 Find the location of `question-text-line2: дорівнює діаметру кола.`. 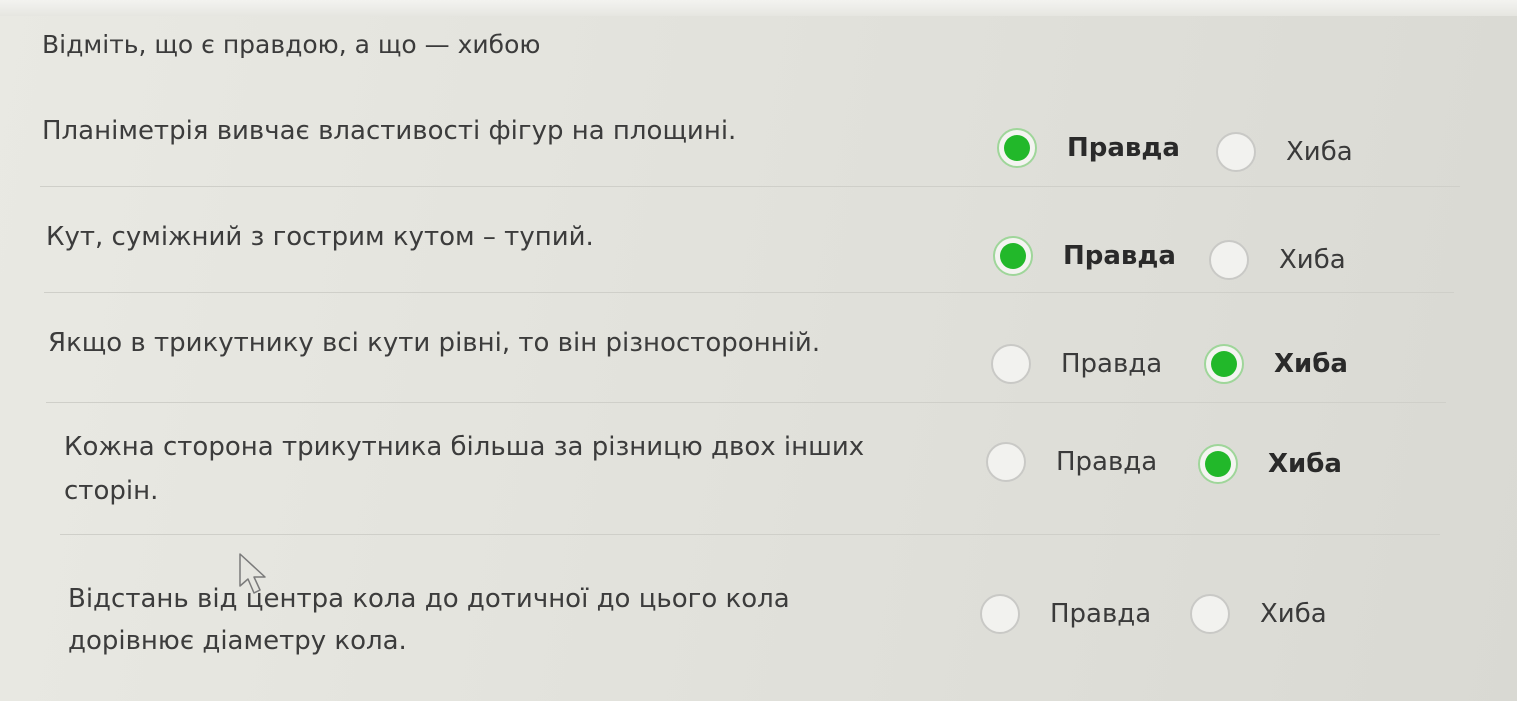

question-text-line2: дорівнює діаметру кола. is located at coordinates (237, 641).